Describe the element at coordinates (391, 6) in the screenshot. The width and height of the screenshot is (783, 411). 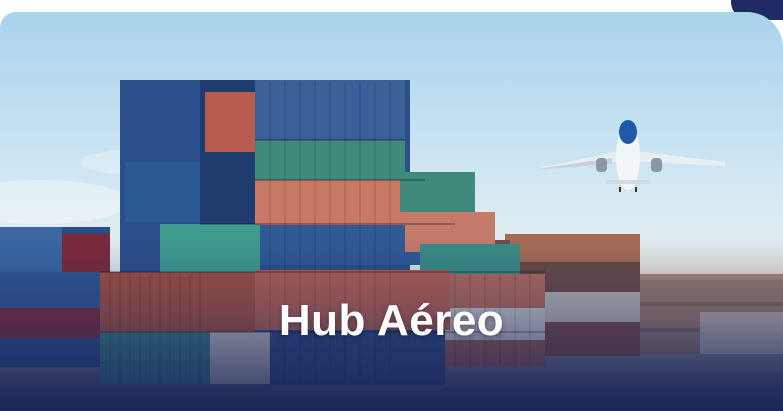
I see `top-strip` at that location.